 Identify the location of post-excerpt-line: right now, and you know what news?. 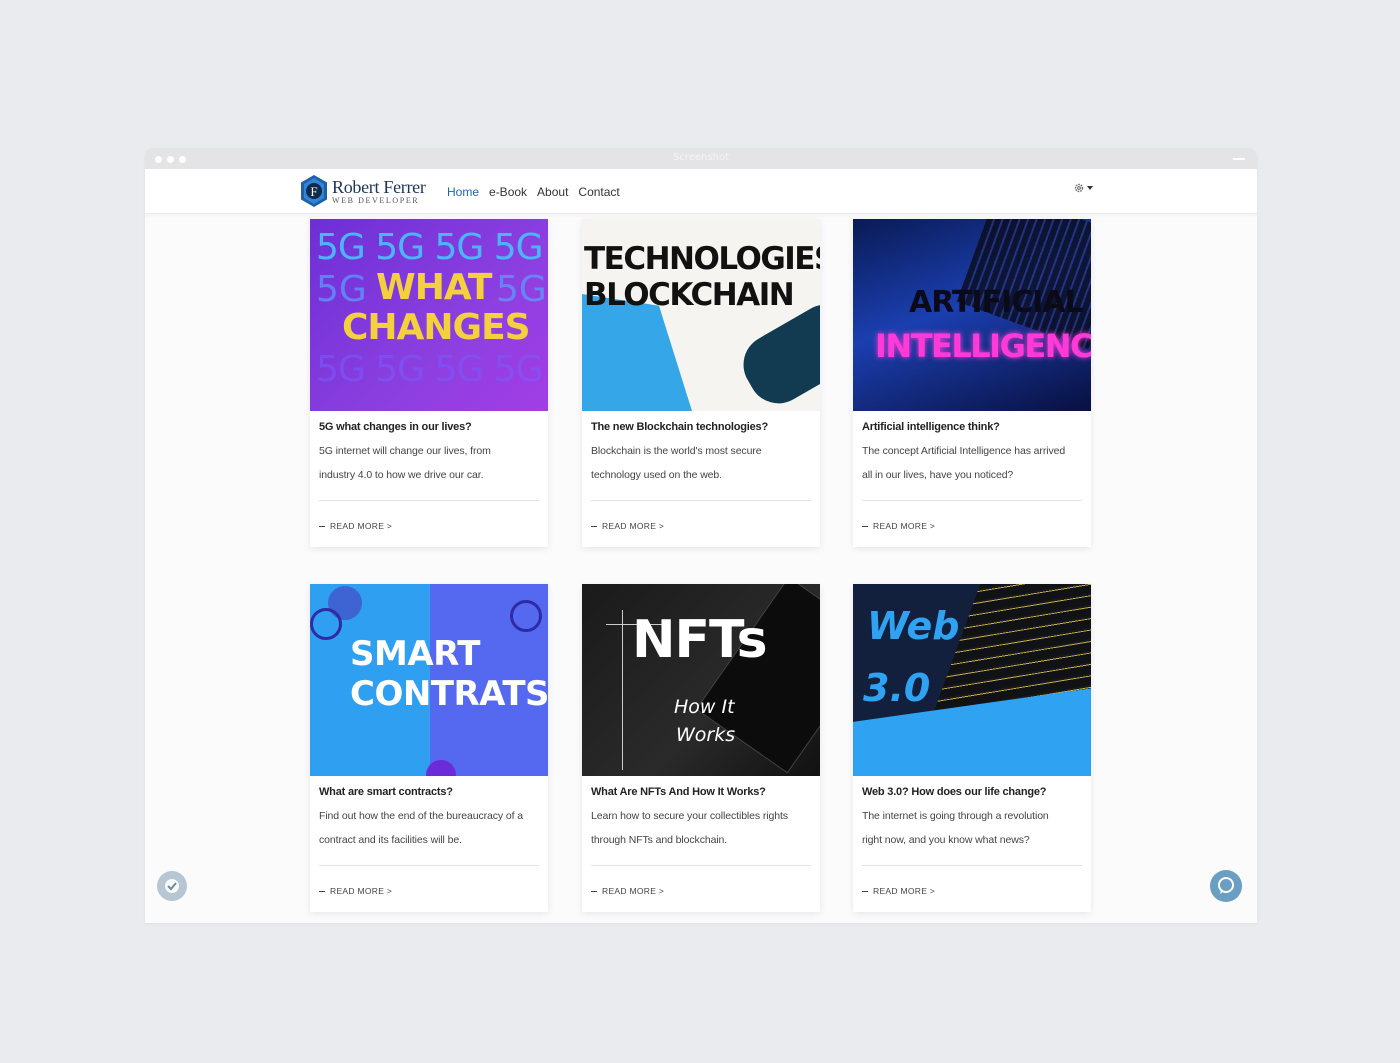
(946, 840).